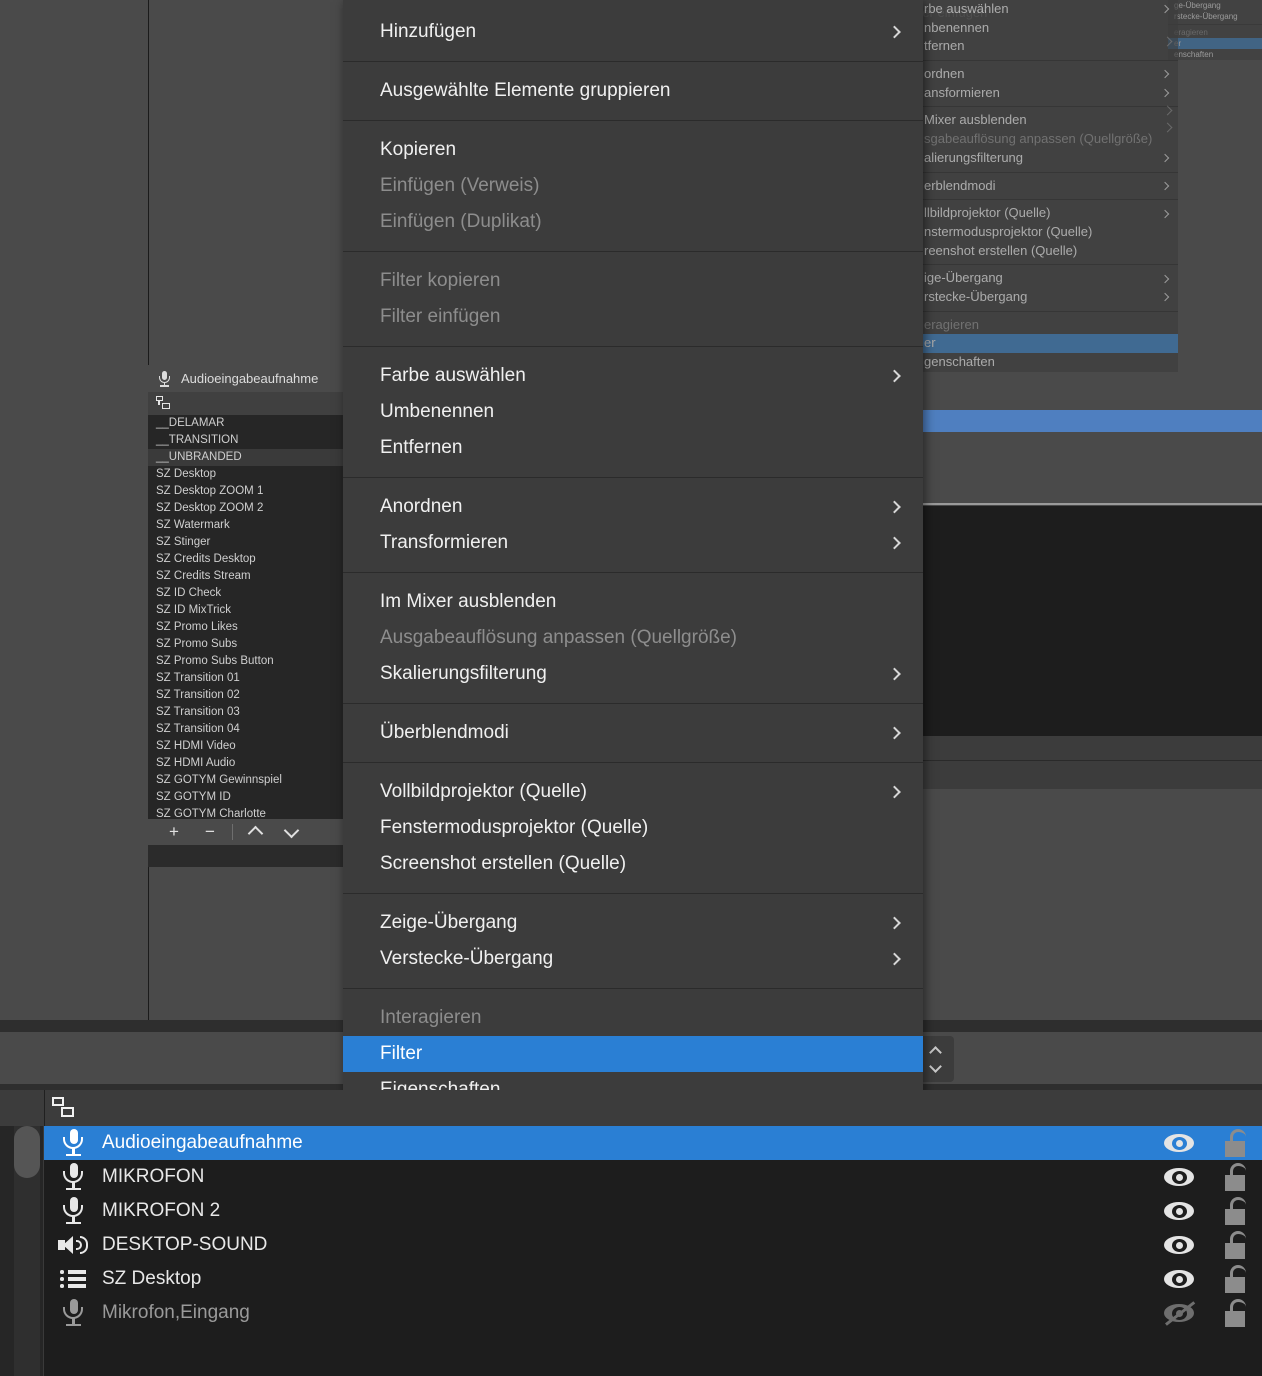  Describe the element at coordinates (246, 525) in the screenshot. I see `list-item: SZ Watermark` at that location.